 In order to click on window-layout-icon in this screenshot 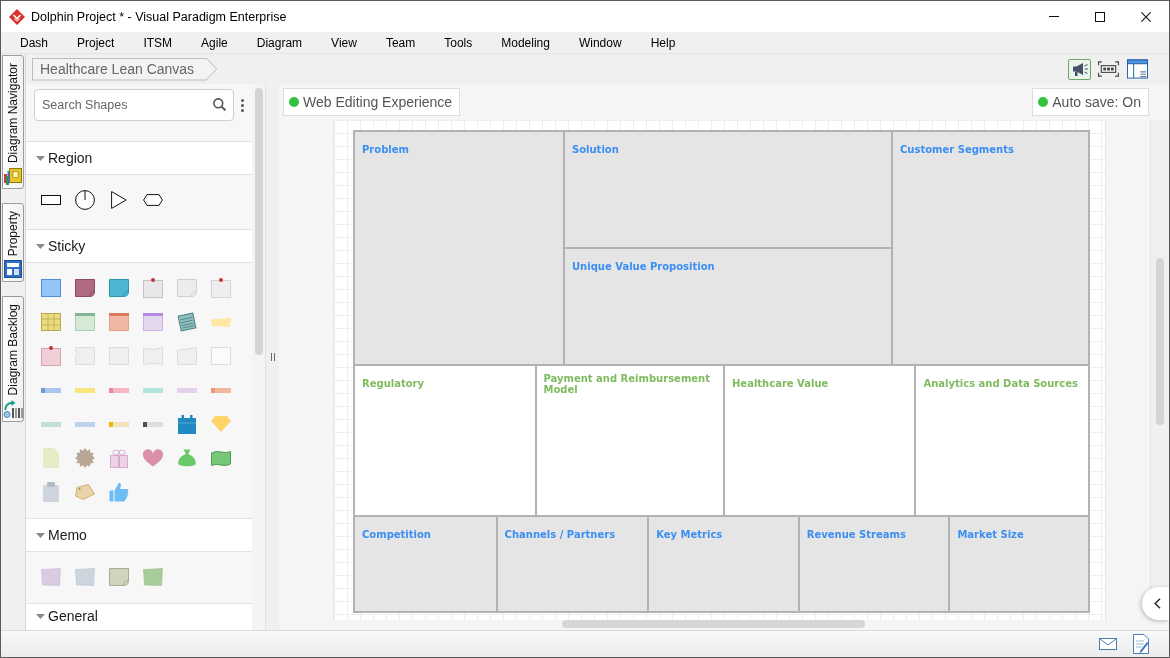, I will do `click(1137, 69)`.